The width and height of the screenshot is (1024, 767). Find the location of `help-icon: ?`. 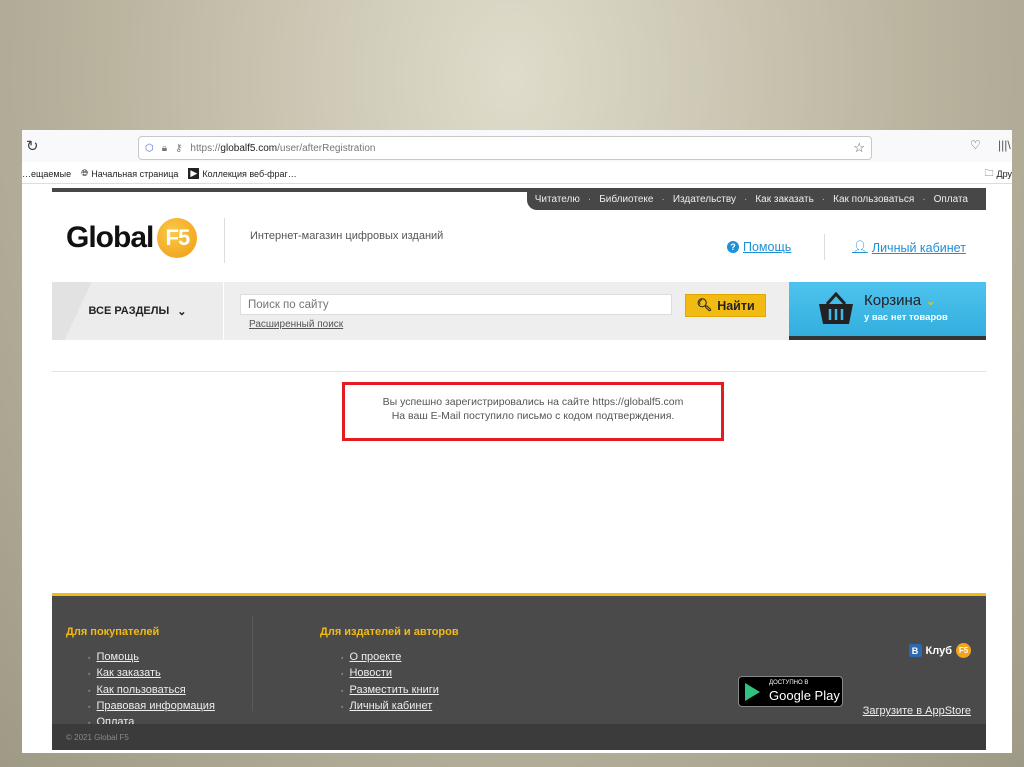

help-icon: ? is located at coordinates (733, 247).